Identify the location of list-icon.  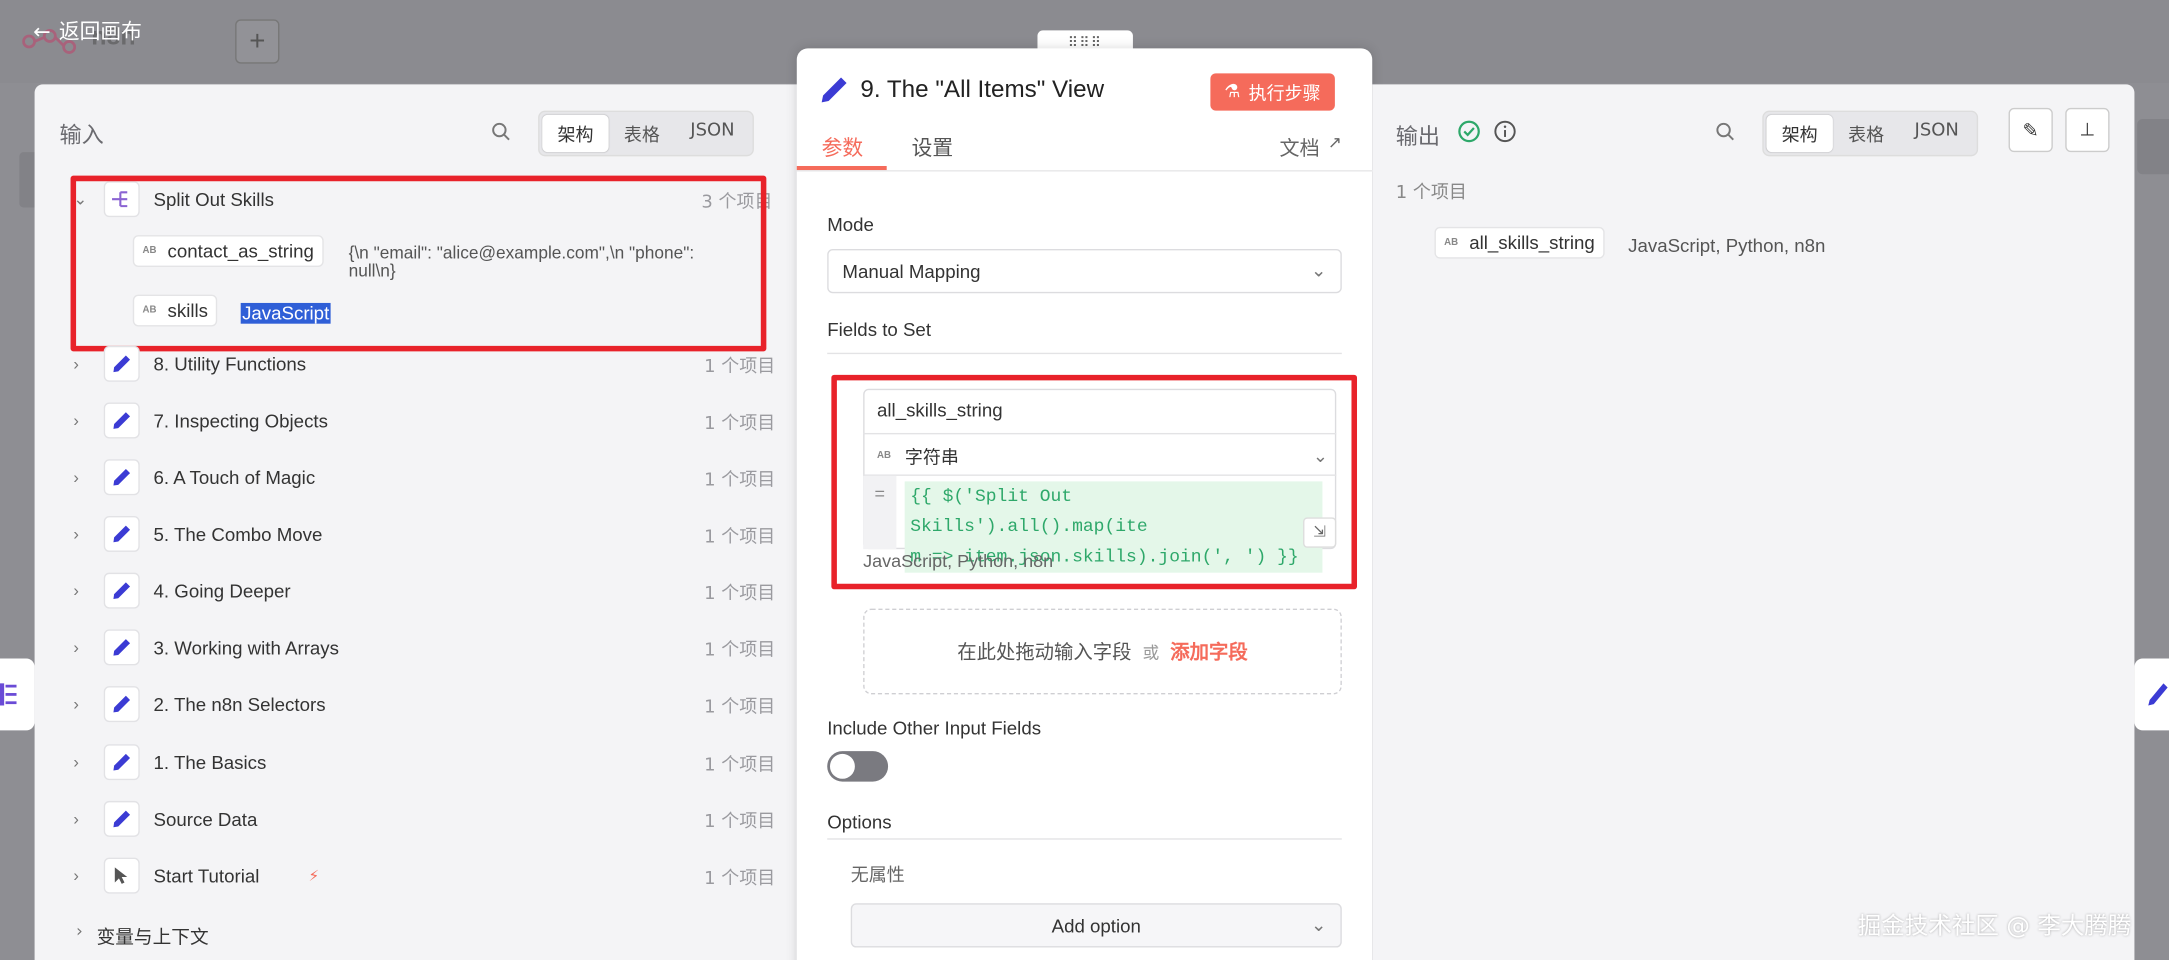
(8, 694).